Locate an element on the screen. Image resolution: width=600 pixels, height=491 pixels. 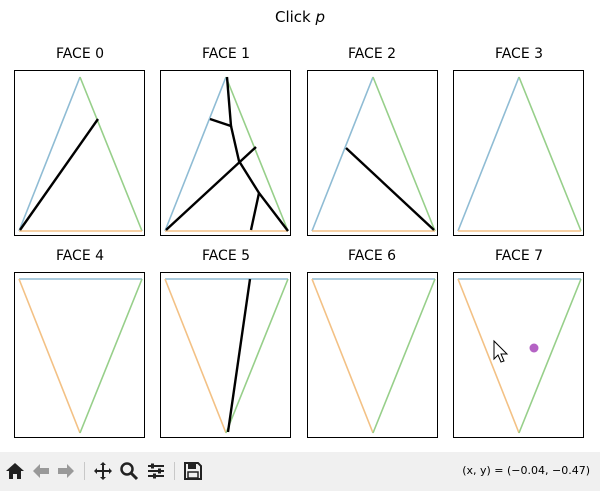
save-icon is located at coordinates (193, 471).